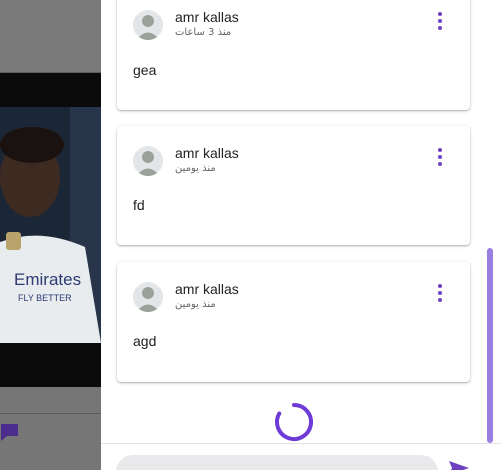 Image resolution: width=501 pixels, height=470 pixels. Describe the element at coordinates (459, 465) in the screenshot. I see `send-icon` at that location.